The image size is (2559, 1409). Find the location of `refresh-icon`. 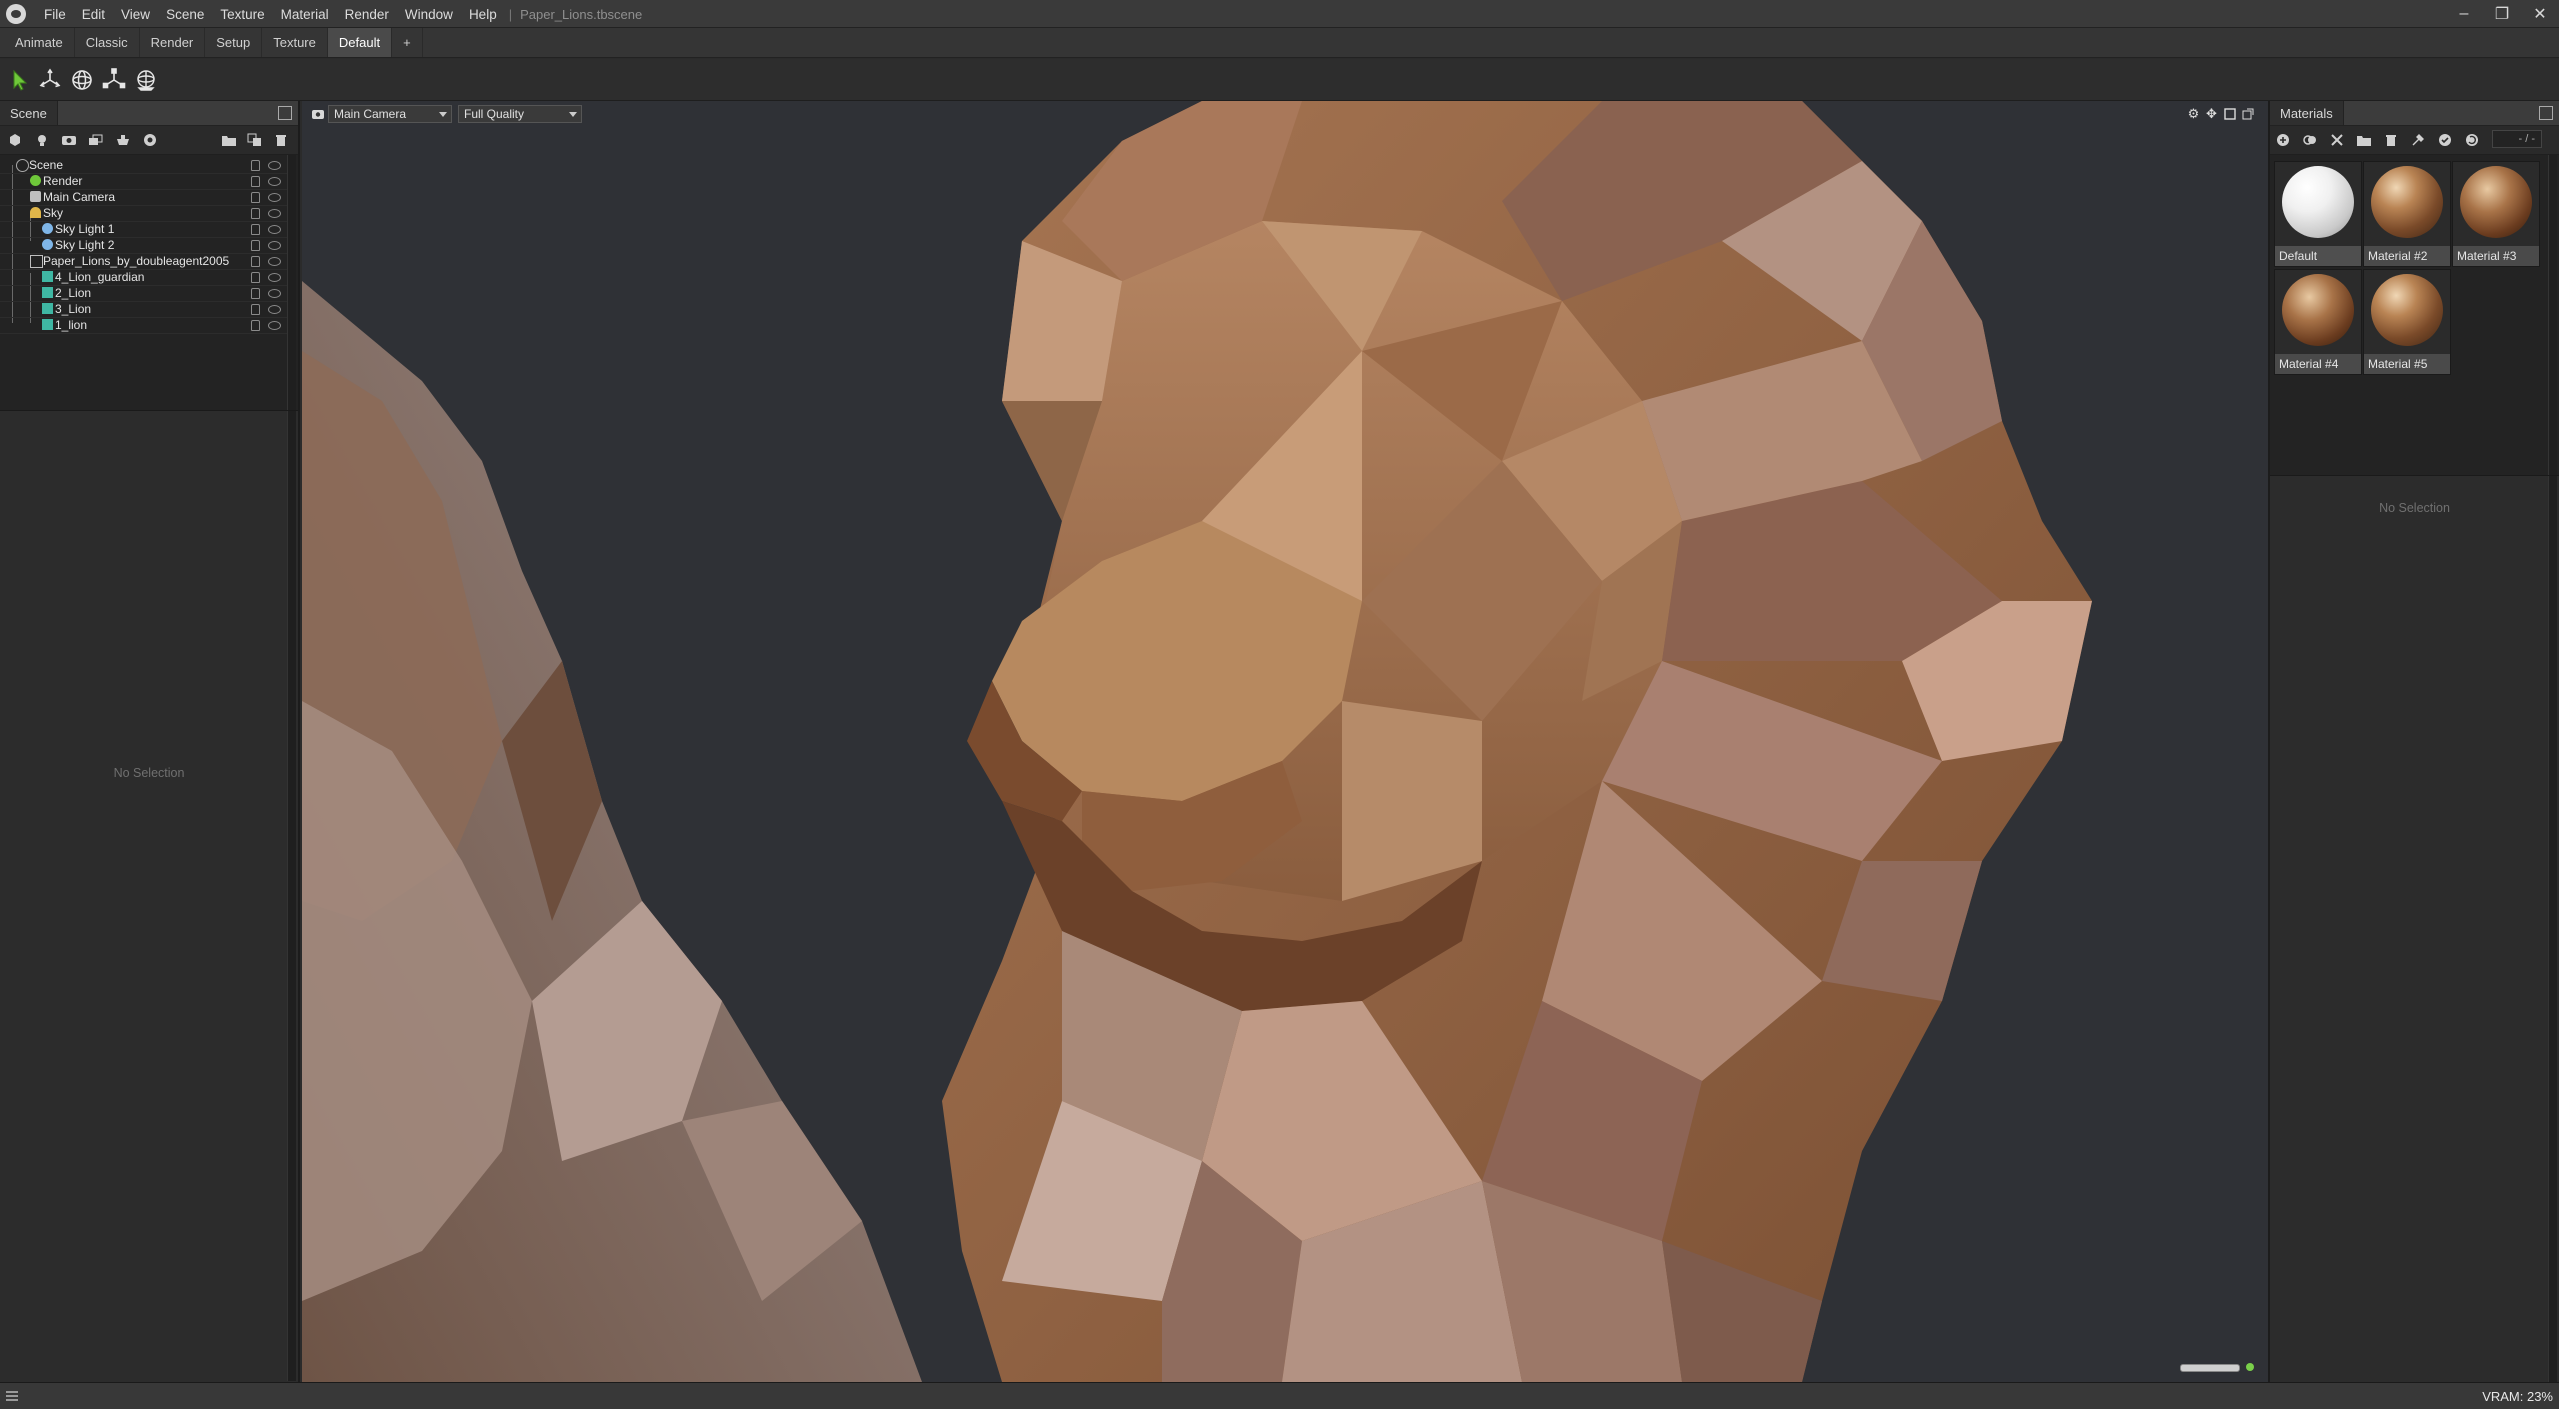

refresh-icon is located at coordinates (2472, 140).